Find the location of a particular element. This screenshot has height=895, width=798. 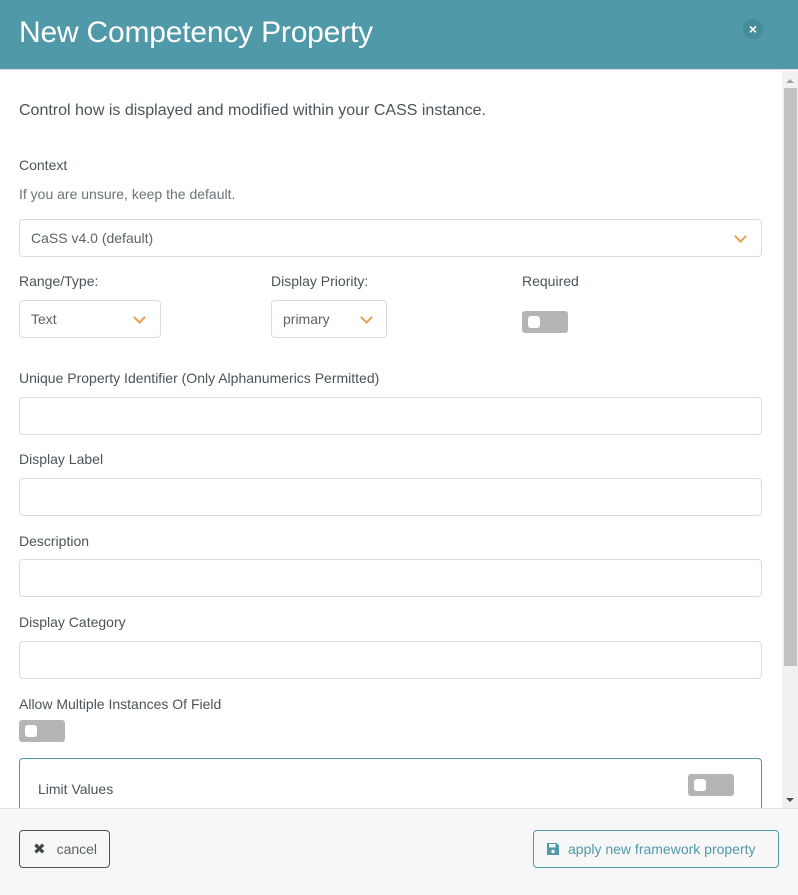

context-help: If you are unsure, keep the default. is located at coordinates (127, 194).